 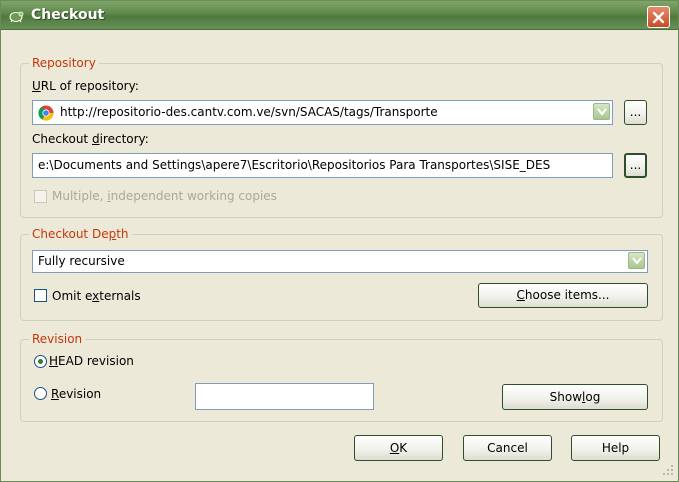 What do you see at coordinates (68, 15) in the screenshot?
I see `window-title: Checkout` at bounding box center [68, 15].